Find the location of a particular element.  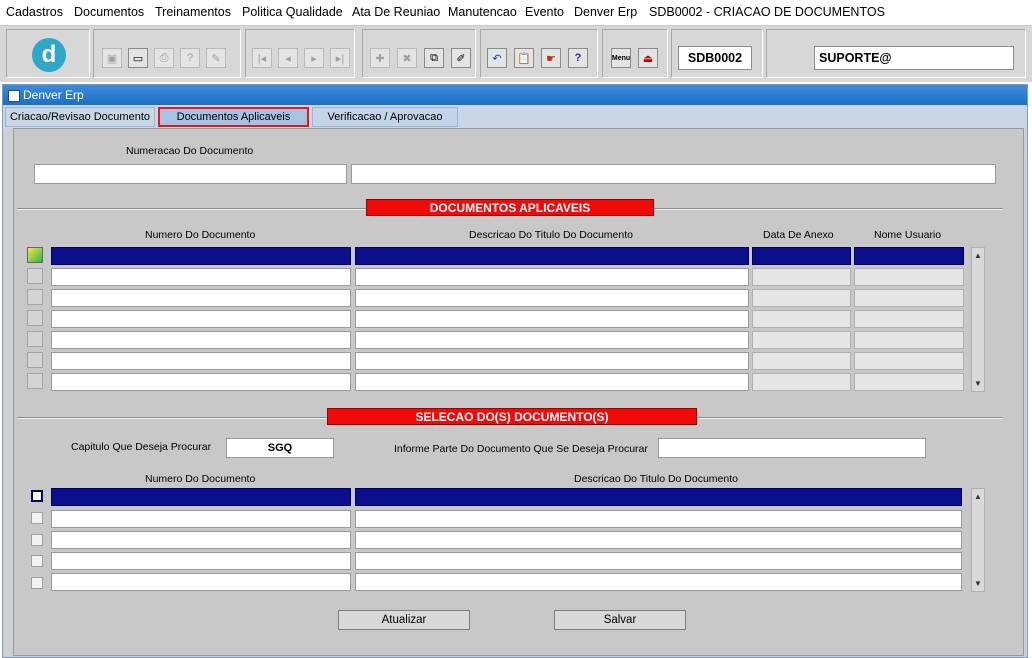

menu-evento: Evento is located at coordinates (544, 12).